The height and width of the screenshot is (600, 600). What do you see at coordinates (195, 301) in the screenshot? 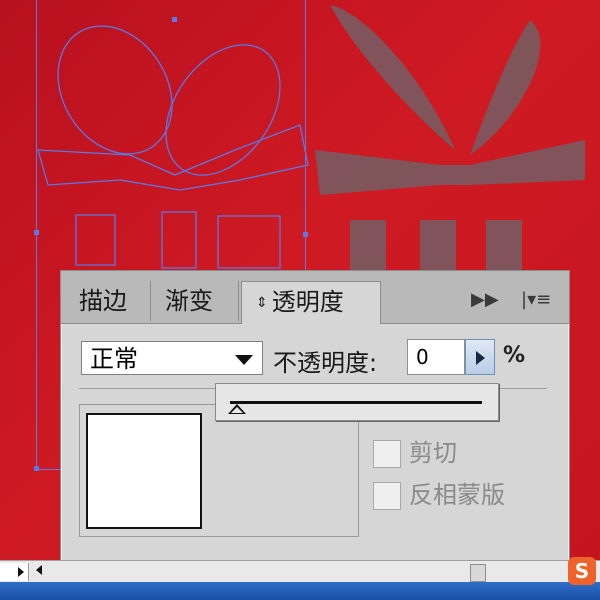
I see `tab-gradient: 渐变` at bounding box center [195, 301].